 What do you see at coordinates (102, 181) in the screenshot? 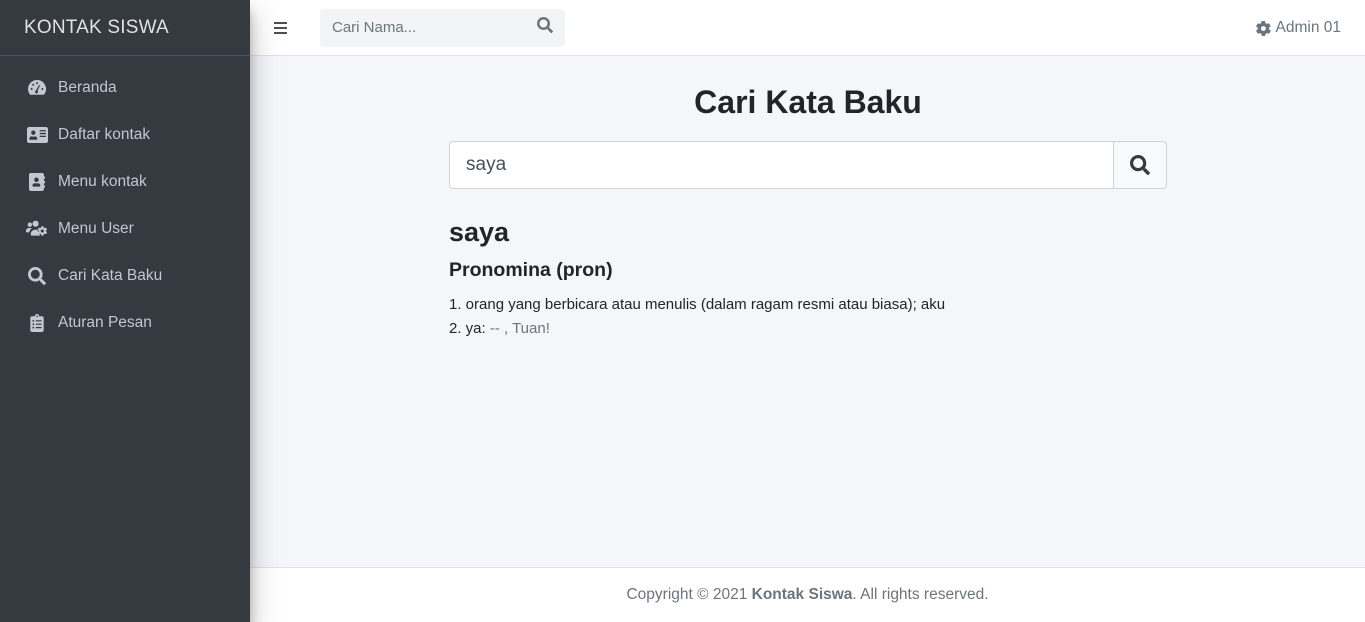
I see `sidebar-item-label: Menu kontak` at bounding box center [102, 181].